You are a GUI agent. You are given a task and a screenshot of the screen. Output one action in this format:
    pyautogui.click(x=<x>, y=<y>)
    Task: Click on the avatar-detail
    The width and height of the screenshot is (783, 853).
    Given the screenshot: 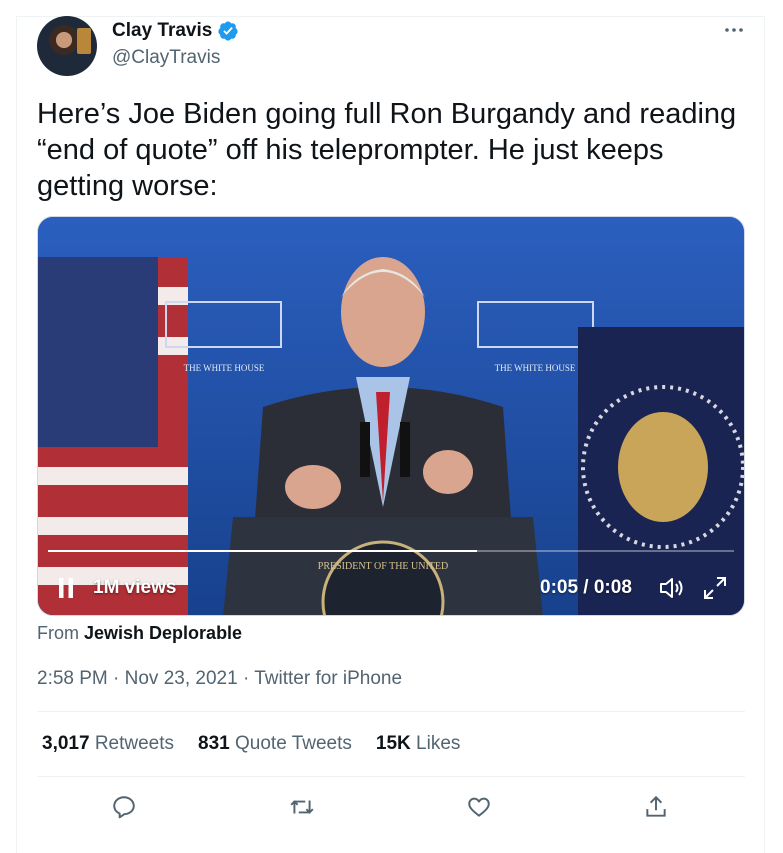 What is the action you would take?
    pyautogui.click(x=84, y=41)
    